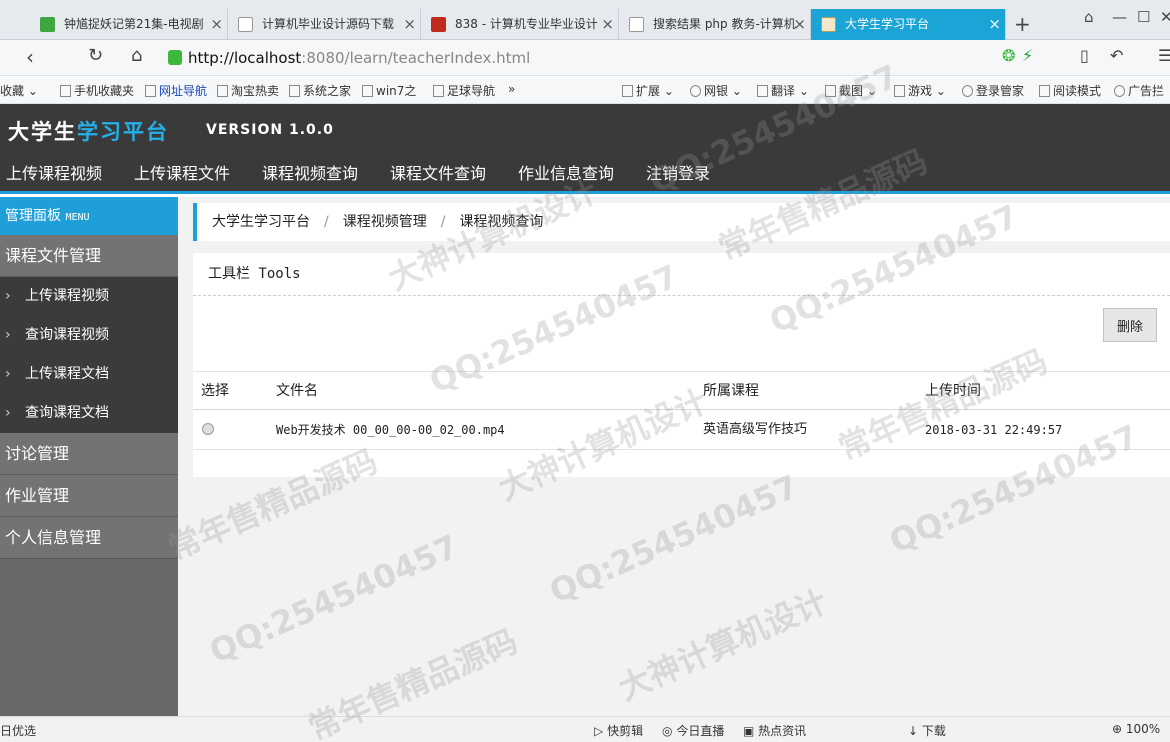  What do you see at coordinates (1165, 17) in the screenshot?
I see `close-window-icon: ✕` at bounding box center [1165, 17].